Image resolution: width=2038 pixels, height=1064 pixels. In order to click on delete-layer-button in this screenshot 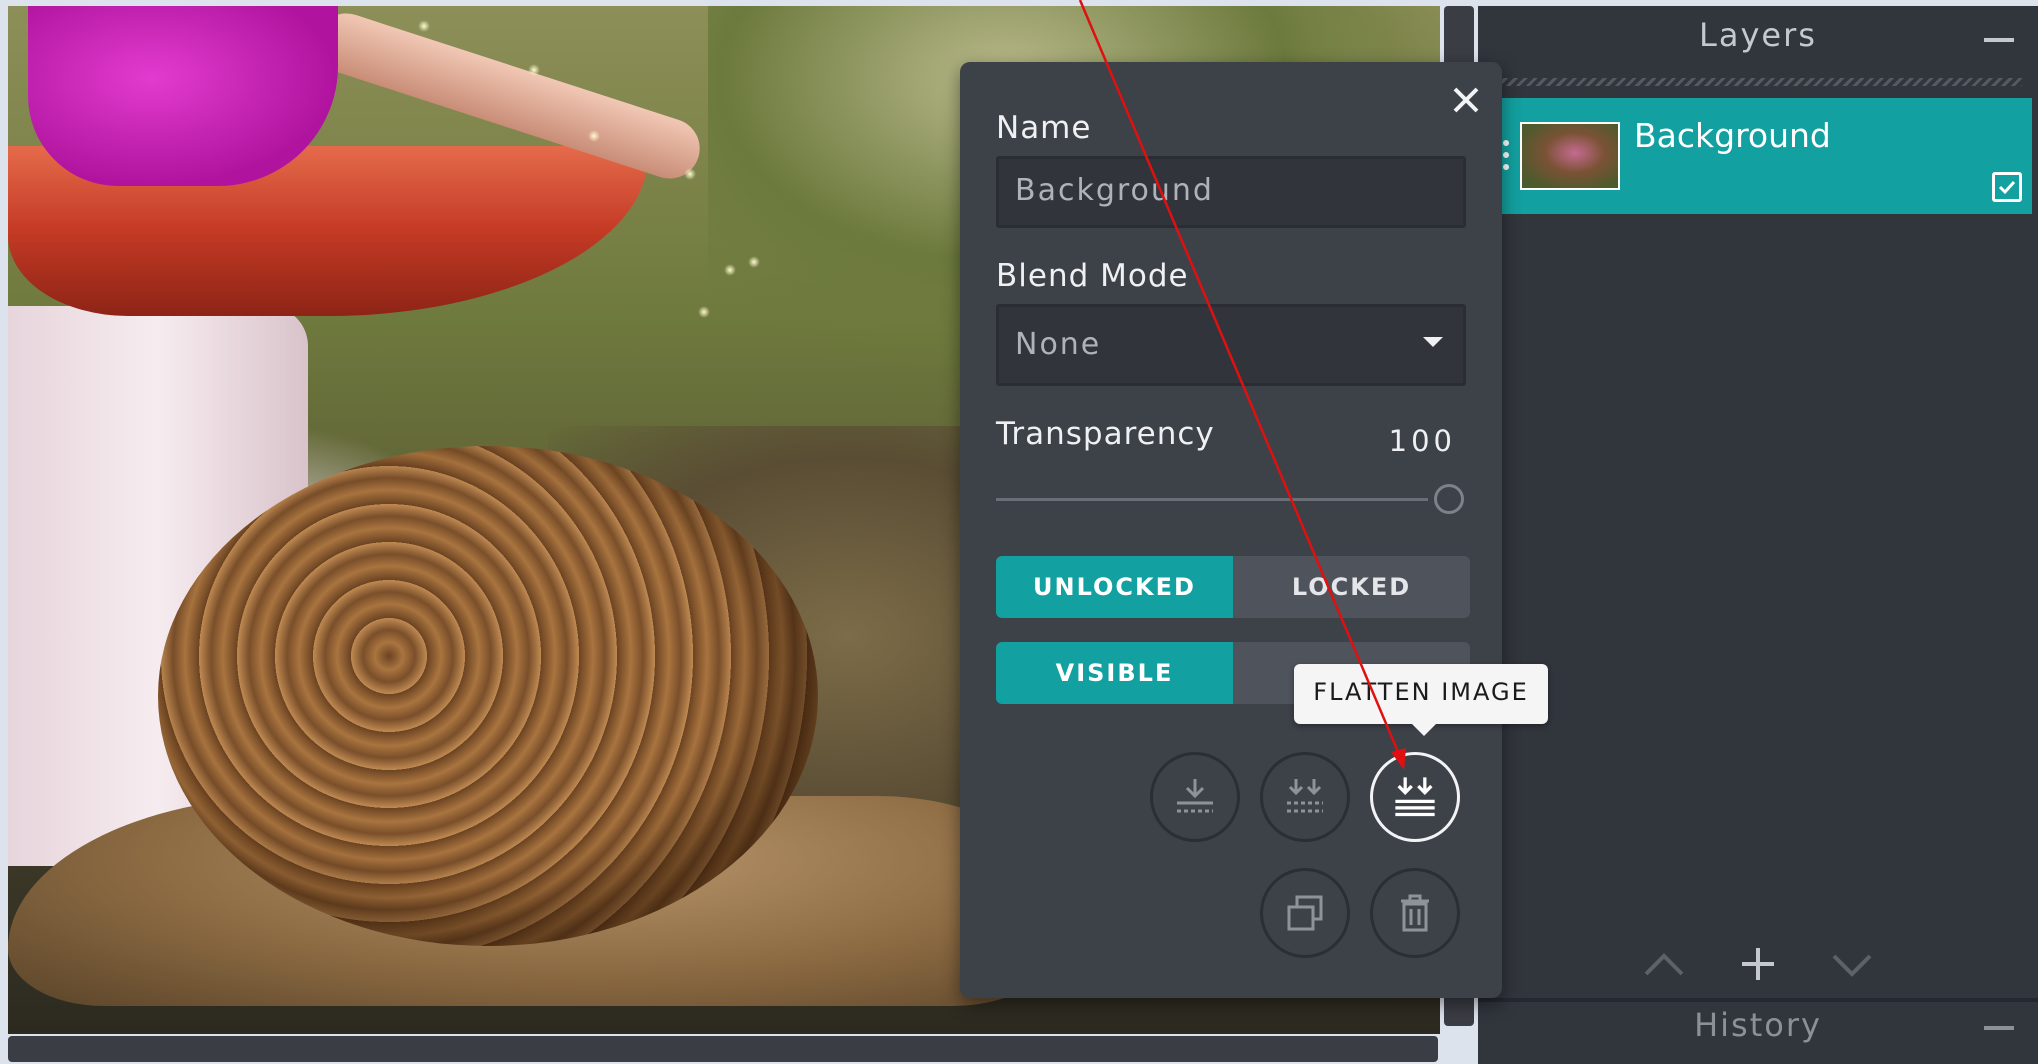, I will do `click(1415, 913)`.